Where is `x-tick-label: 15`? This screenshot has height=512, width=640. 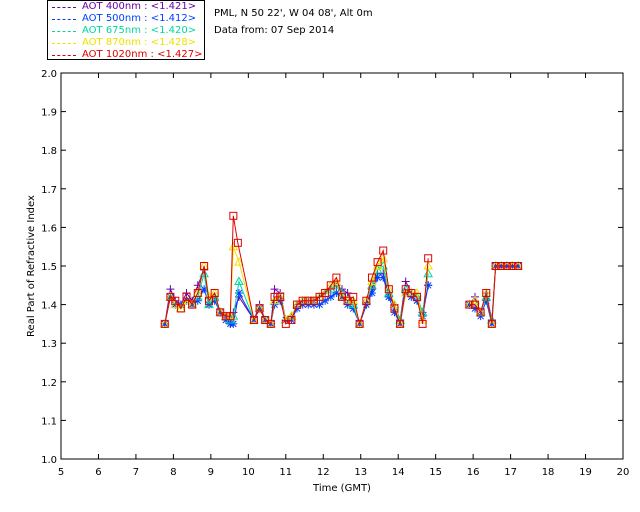 x-tick-label: 15 is located at coordinates (435, 472).